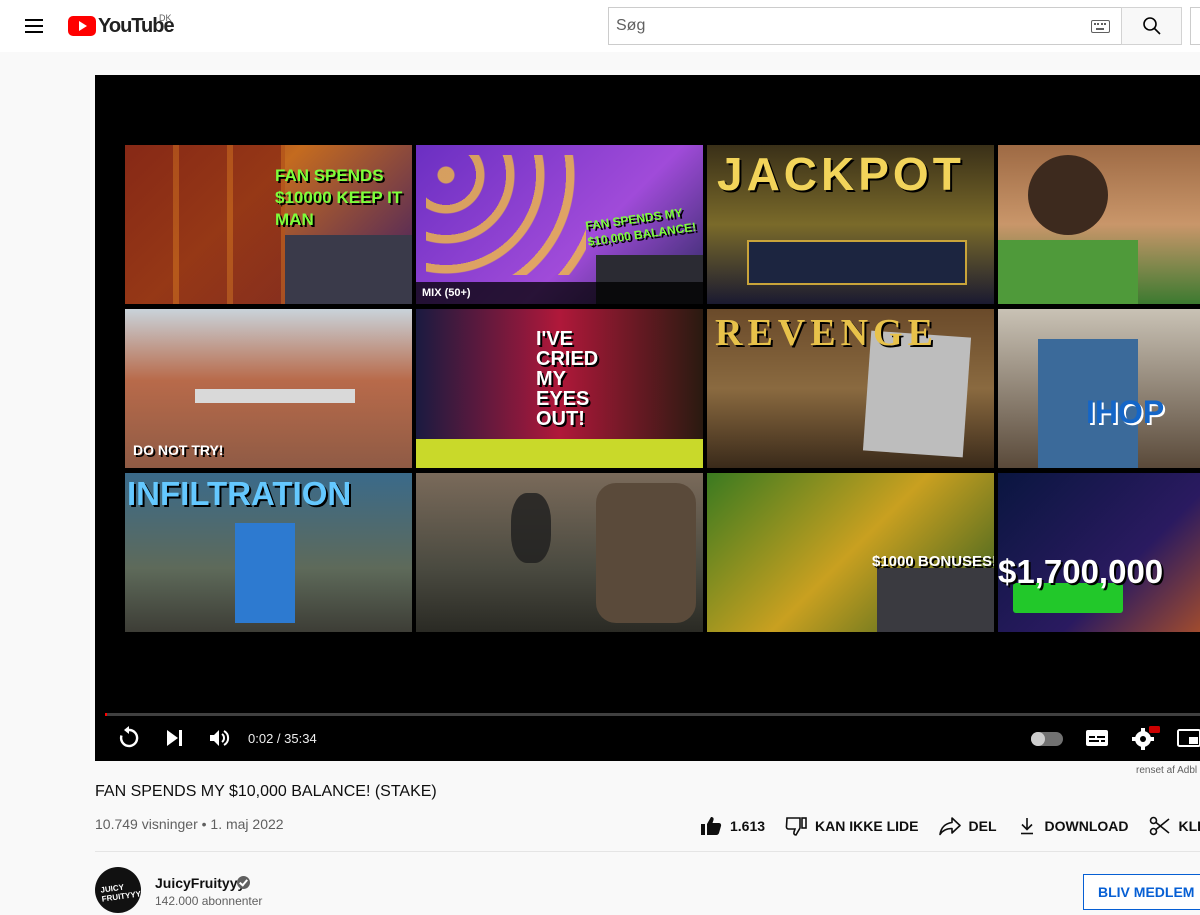 The height and width of the screenshot is (915, 1200). I want to click on youtube-play-icon, so click(82, 26).